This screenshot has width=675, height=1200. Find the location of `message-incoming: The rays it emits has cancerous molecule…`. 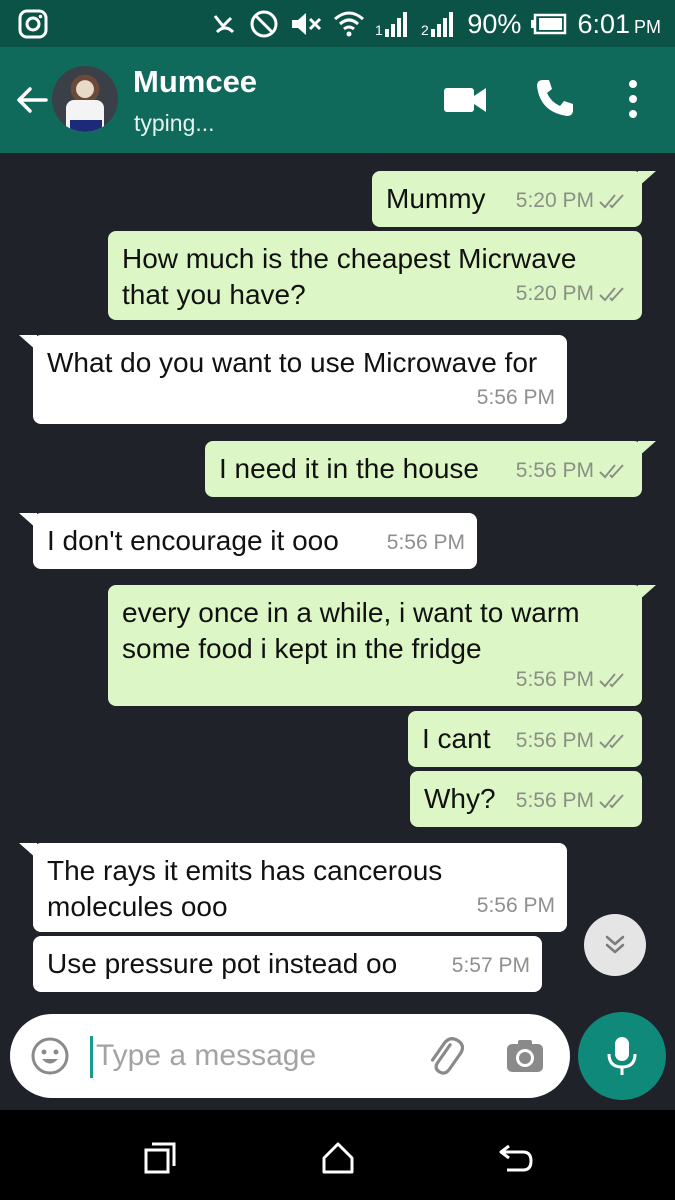

message-incoming: The rays it emits has cancerous molecule… is located at coordinates (293, 887).